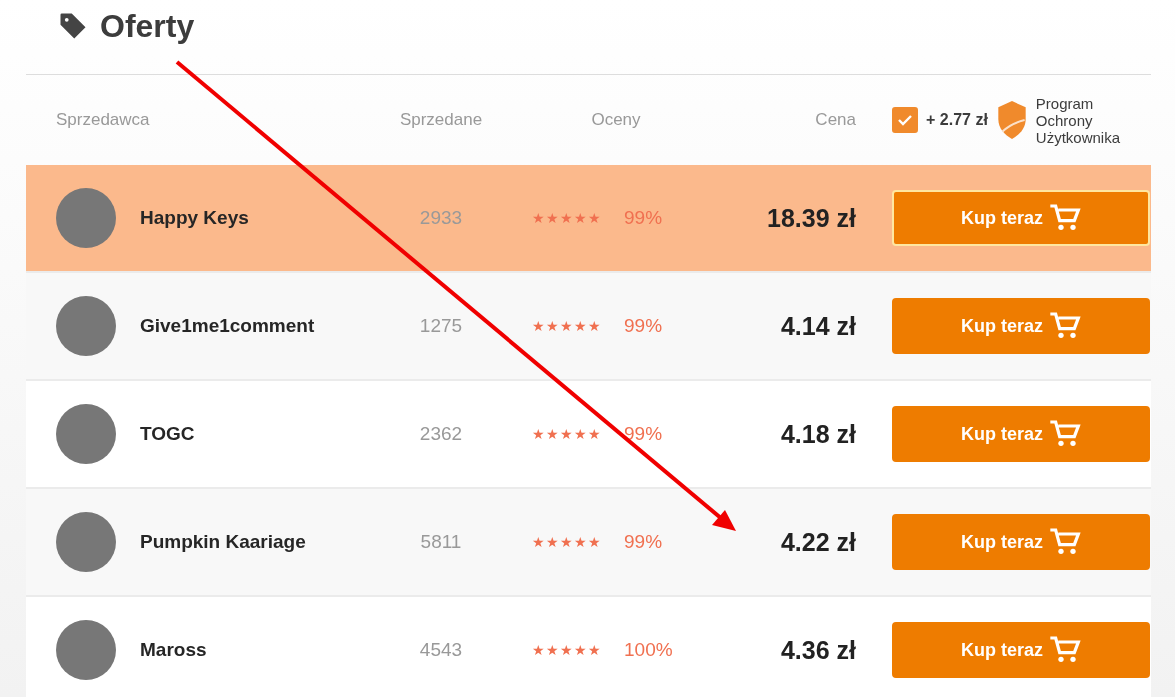 This screenshot has height=697, width=1175. I want to click on price: 4.36 zł, so click(817, 650).